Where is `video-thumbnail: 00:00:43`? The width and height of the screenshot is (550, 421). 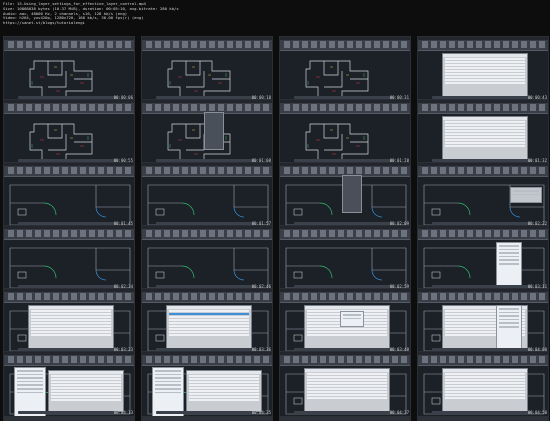
video-thumbnail: 00:00:43 is located at coordinates (483, 71).